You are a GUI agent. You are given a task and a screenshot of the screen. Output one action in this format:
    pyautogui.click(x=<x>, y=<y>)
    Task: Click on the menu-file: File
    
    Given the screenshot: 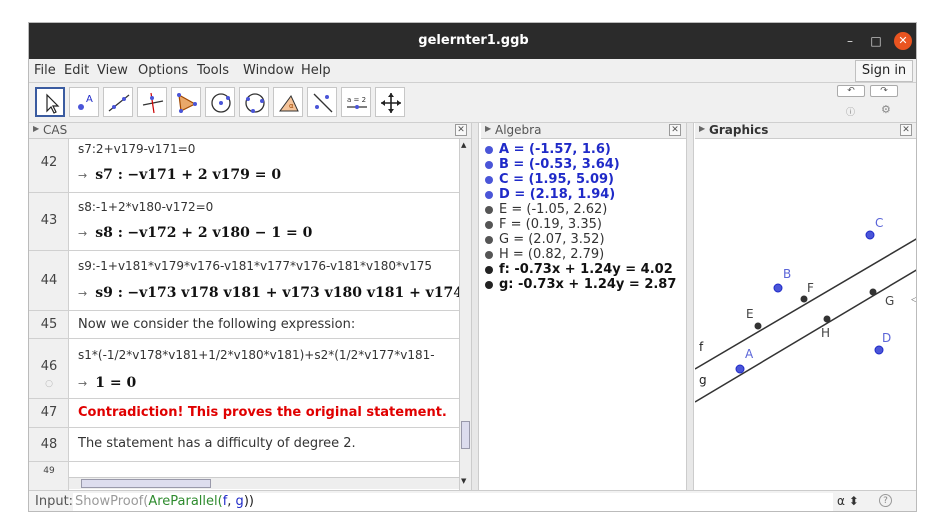 What is the action you would take?
    pyautogui.click(x=45, y=70)
    